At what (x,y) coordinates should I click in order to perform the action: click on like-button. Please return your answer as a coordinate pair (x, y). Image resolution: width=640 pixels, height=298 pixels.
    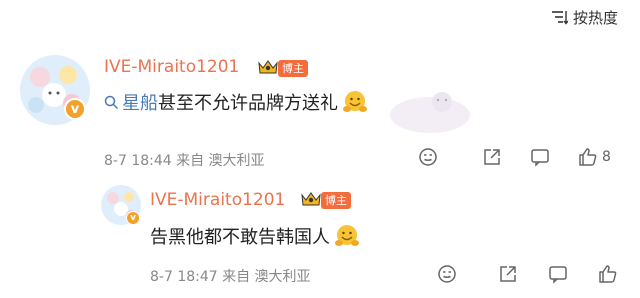
    Looking at the image, I should click on (608, 274).